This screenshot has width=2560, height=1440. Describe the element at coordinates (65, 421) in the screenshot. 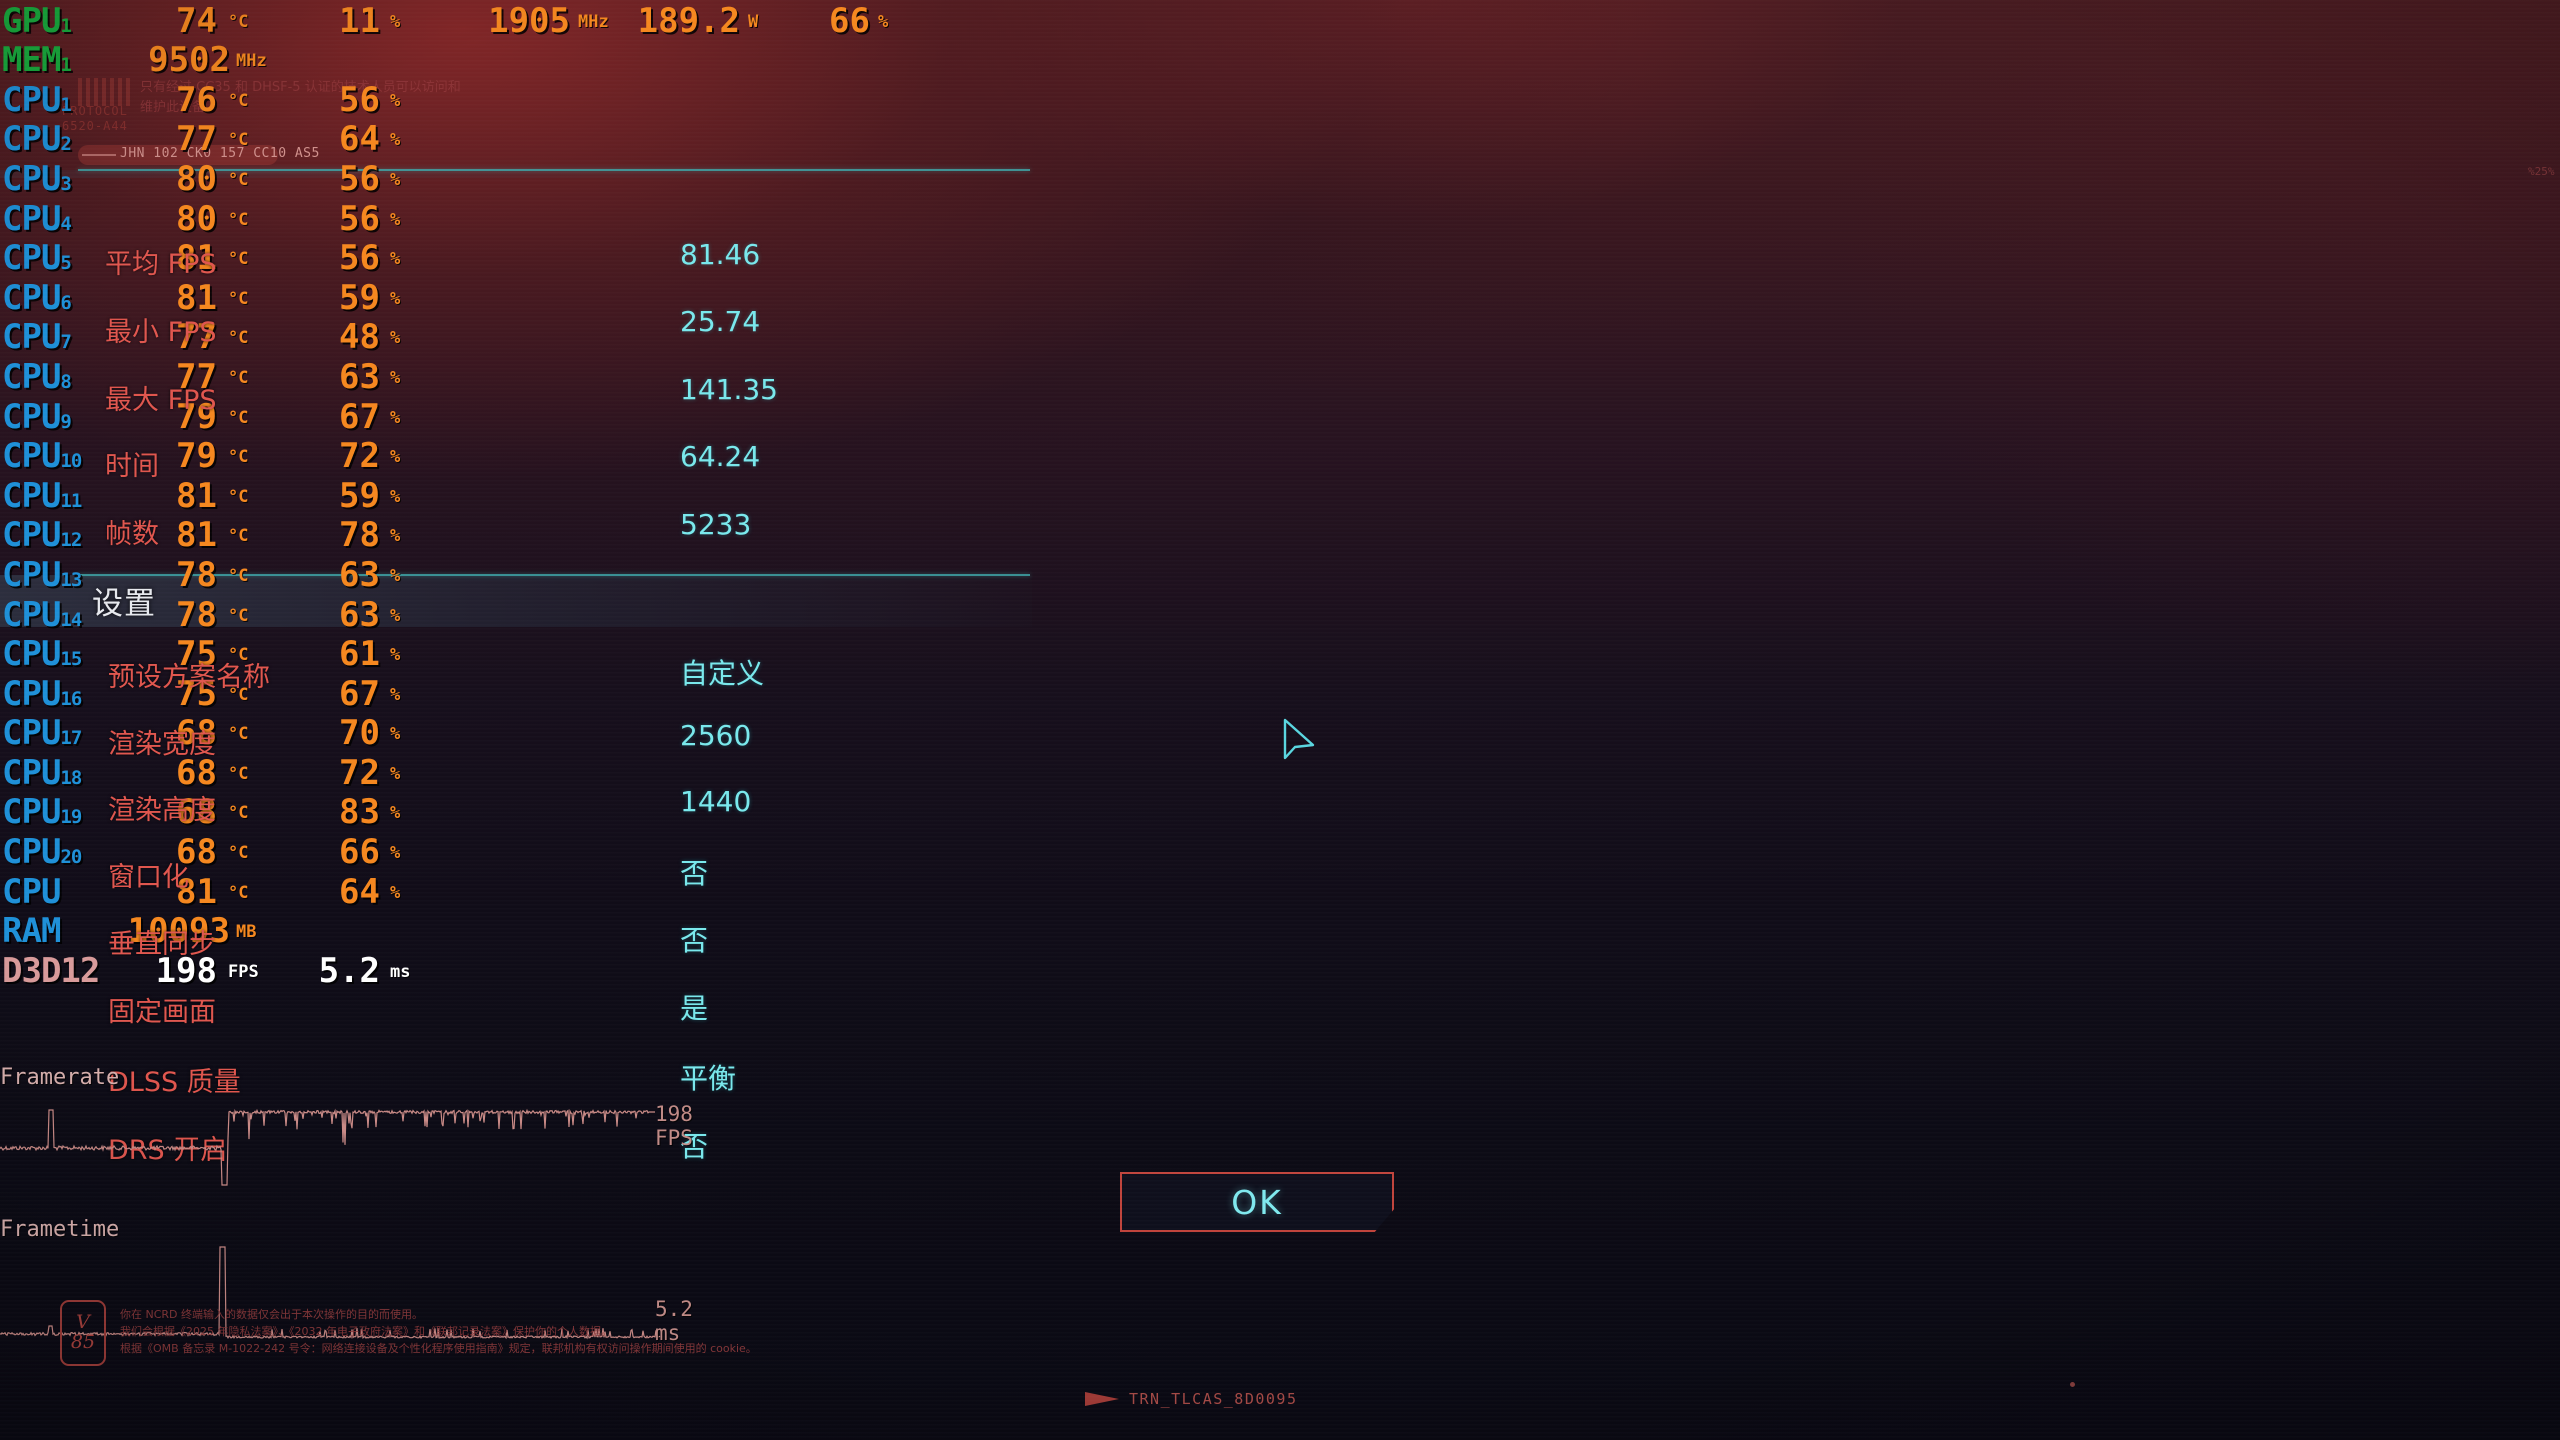

I see `hud-row-index: 9` at that location.